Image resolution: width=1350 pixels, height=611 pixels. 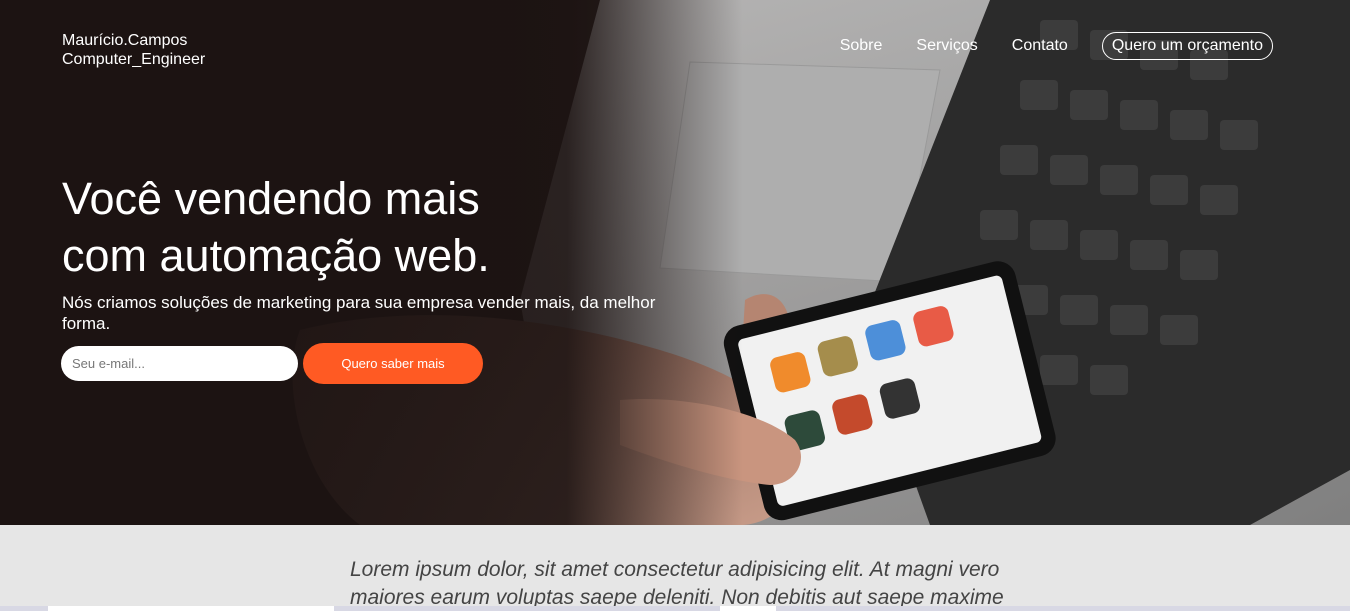 What do you see at coordinates (675, 608) in the screenshot?
I see `bottom-edge` at bounding box center [675, 608].